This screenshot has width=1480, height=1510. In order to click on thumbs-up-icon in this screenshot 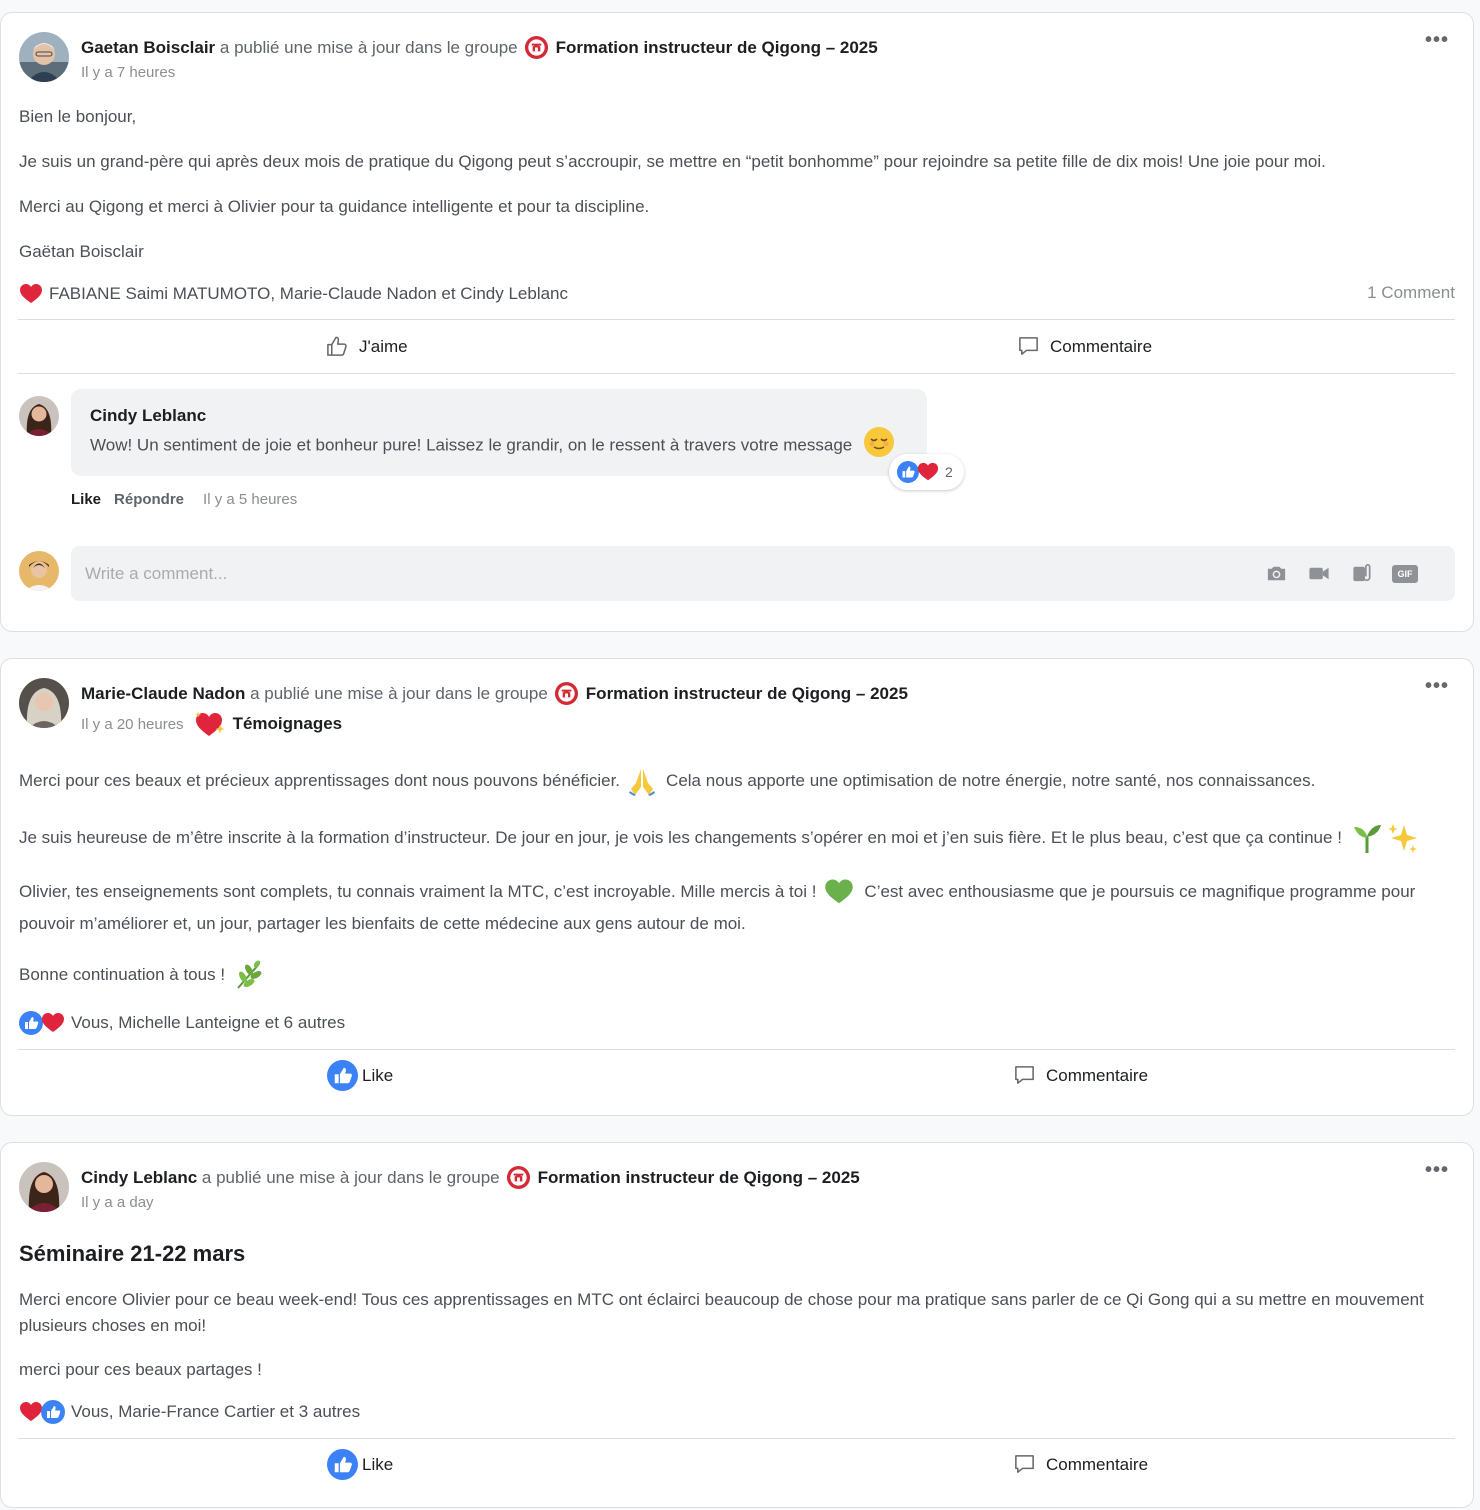, I will do `click(337, 346)`.